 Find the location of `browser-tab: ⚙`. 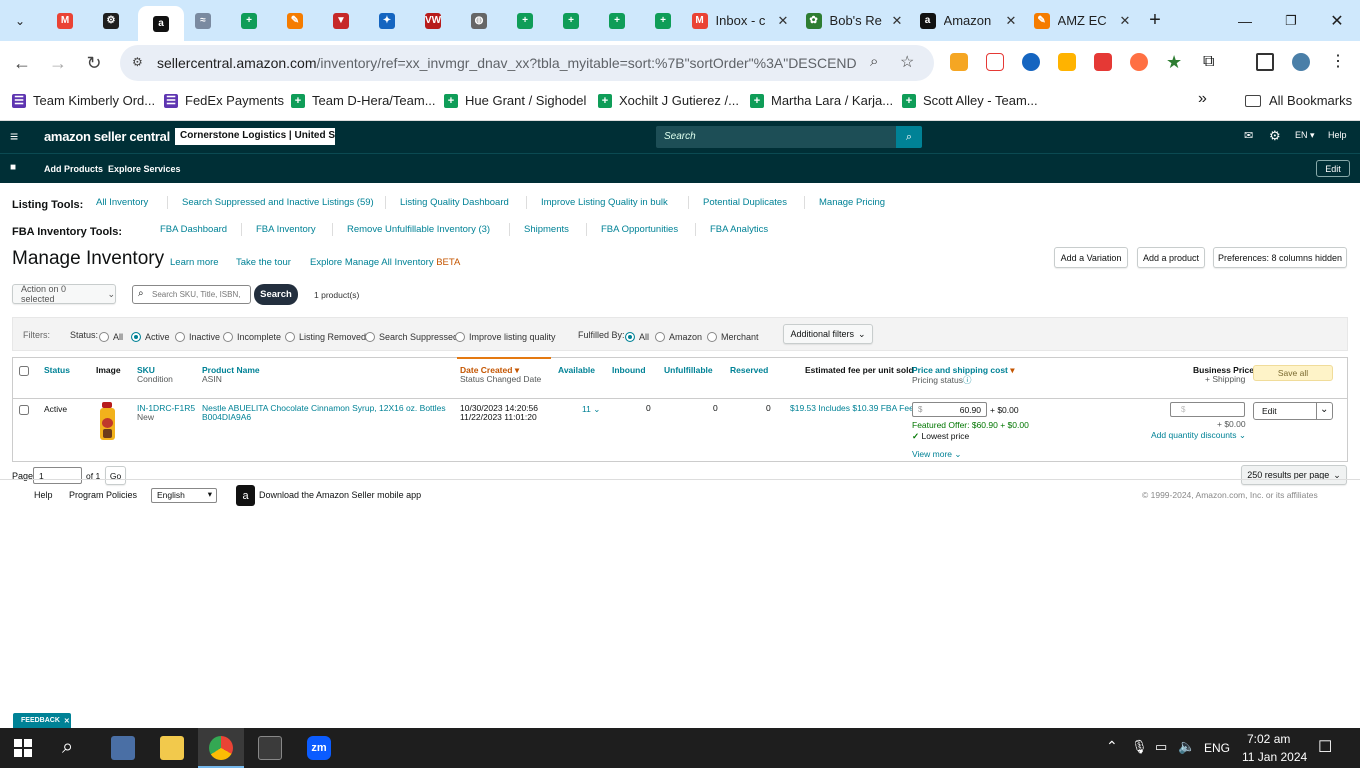

browser-tab: ⚙ is located at coordinates (111, 20).